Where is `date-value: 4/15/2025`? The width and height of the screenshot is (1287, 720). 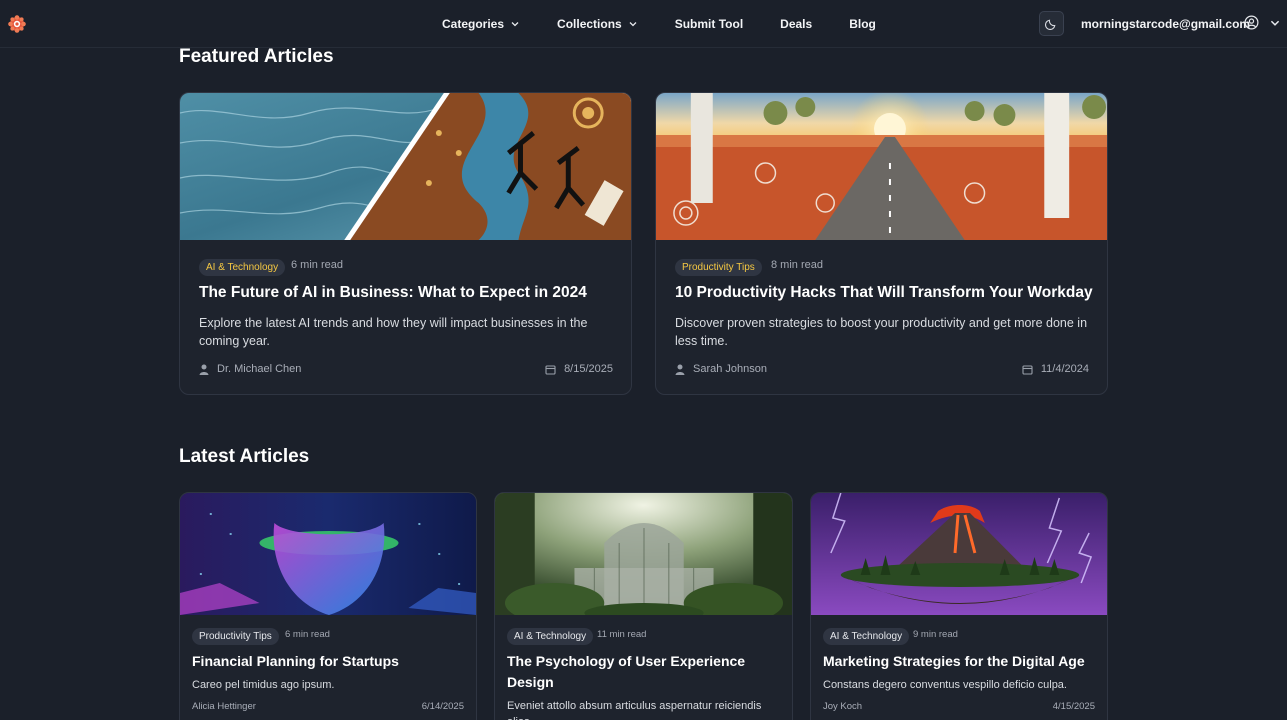 date-value: 4/15/2025 is located at coordinates (1073, 706).